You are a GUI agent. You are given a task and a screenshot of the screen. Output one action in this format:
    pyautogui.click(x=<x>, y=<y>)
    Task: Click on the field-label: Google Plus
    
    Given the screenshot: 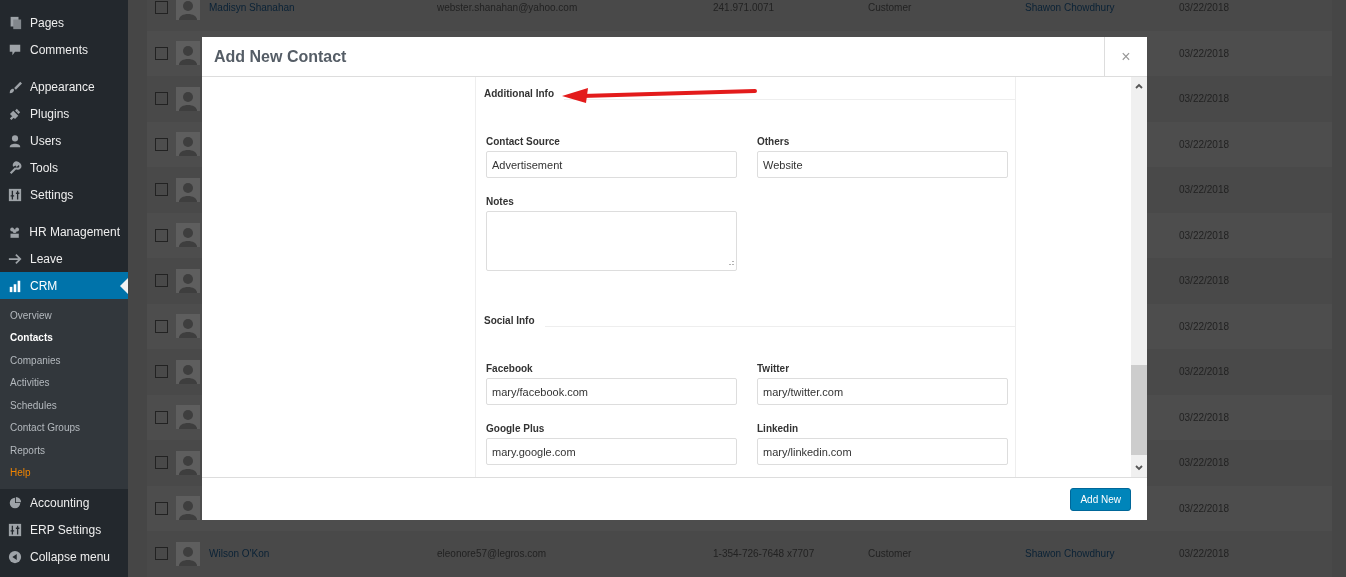 What is the action you would take?
    pyautogui.click(x=516, y=427)
    